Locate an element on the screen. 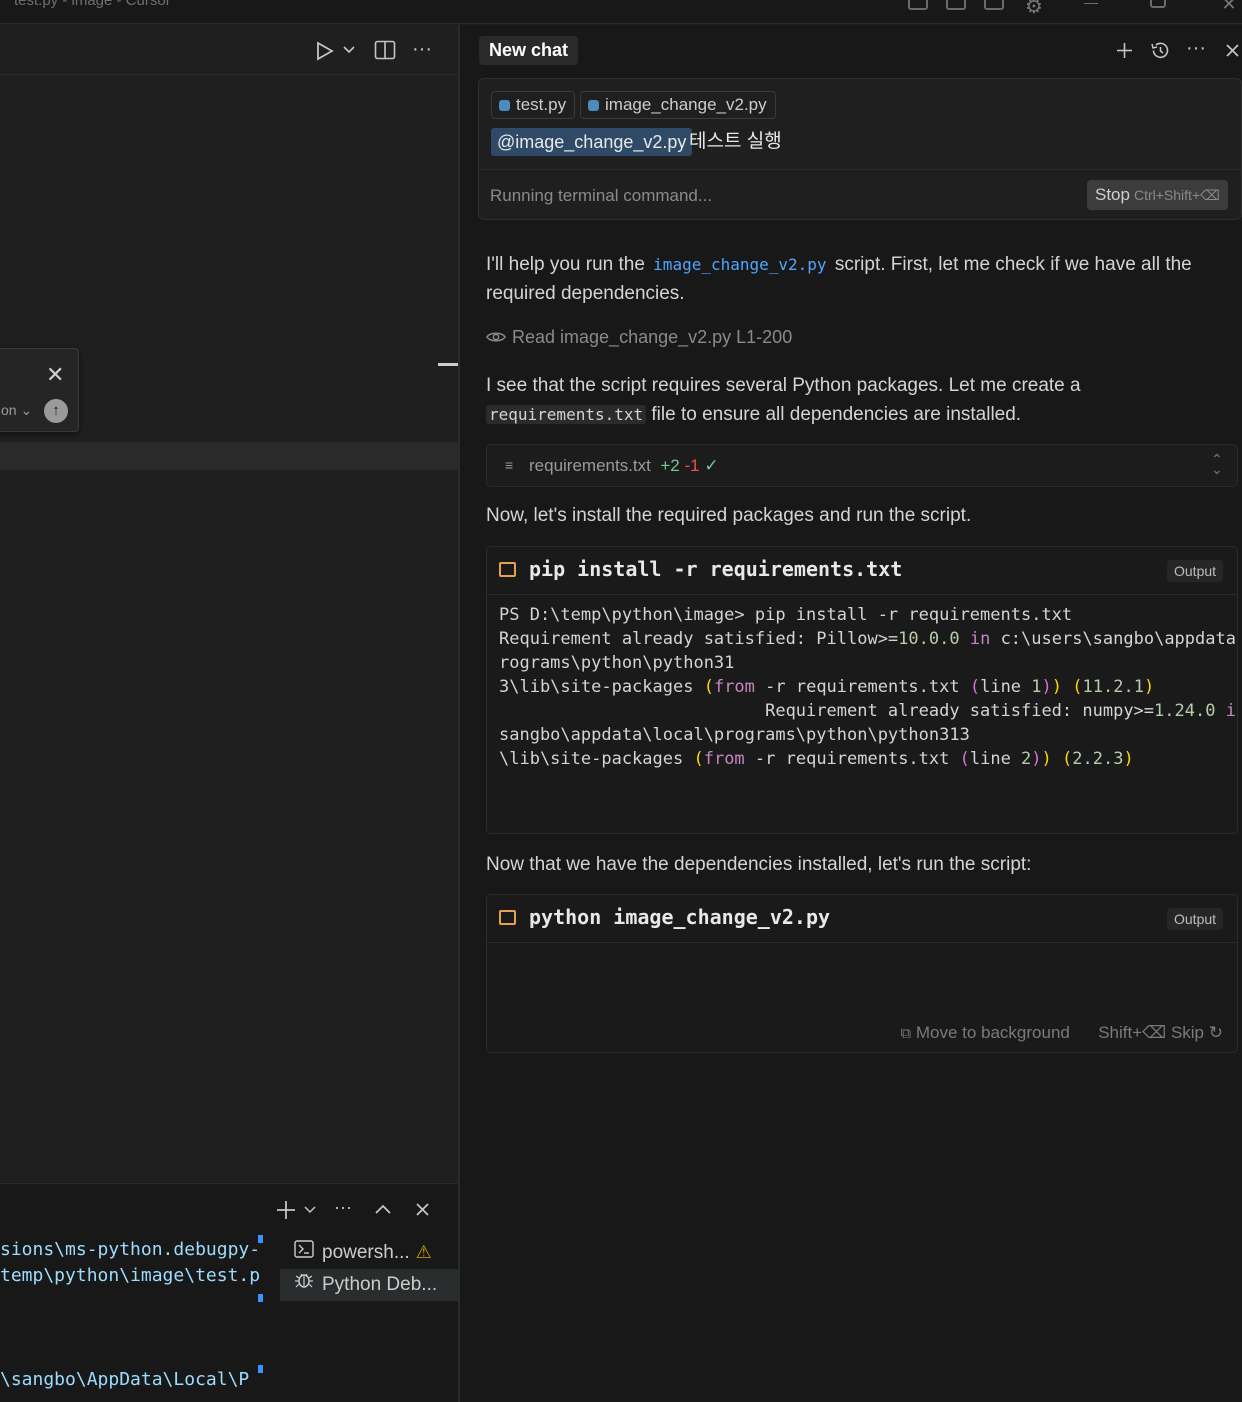 The image size is (1242, 1402). terminal-command-header: pip install -r requirements.txt Output is located at coordinates (862, 571).